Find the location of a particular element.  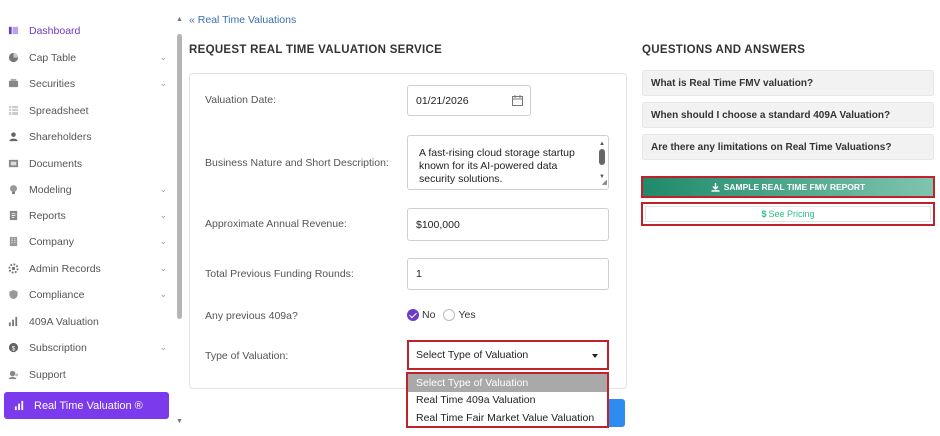

breadcrumb: « Real Time Valuations is located at coordinates (242, 20).